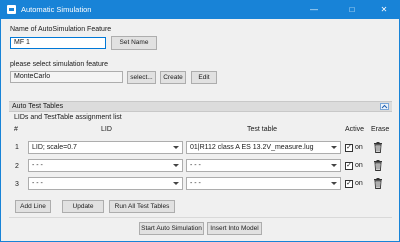 This screenshot has height=242, width=400. What do you see at coordinates (59, 64) in the screenshot?
I see `simulation-feature-label: please select simulation feature` at bounding box center [59, 64].